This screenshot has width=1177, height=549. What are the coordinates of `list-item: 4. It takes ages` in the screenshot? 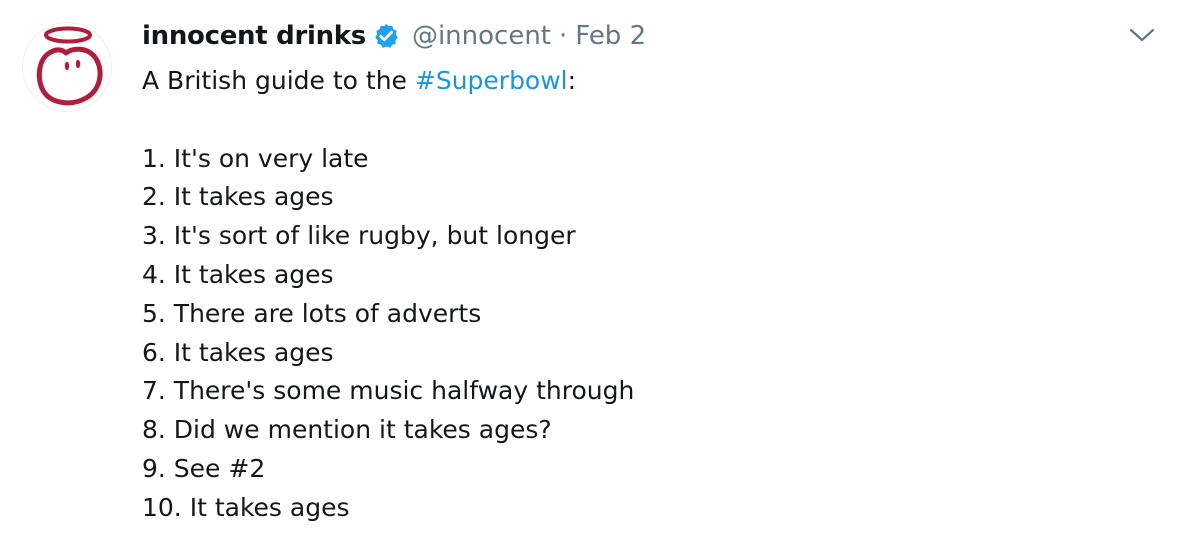 It's located at (238, 274).